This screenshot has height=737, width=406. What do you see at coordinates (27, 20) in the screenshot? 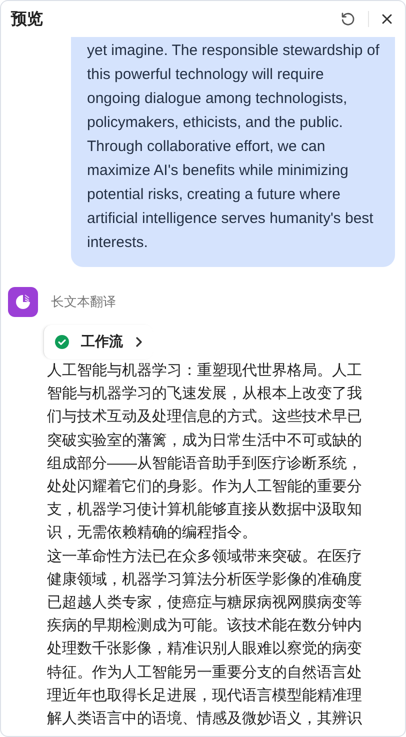
I see `window-title: 预览` at bounding box center [27, 20].